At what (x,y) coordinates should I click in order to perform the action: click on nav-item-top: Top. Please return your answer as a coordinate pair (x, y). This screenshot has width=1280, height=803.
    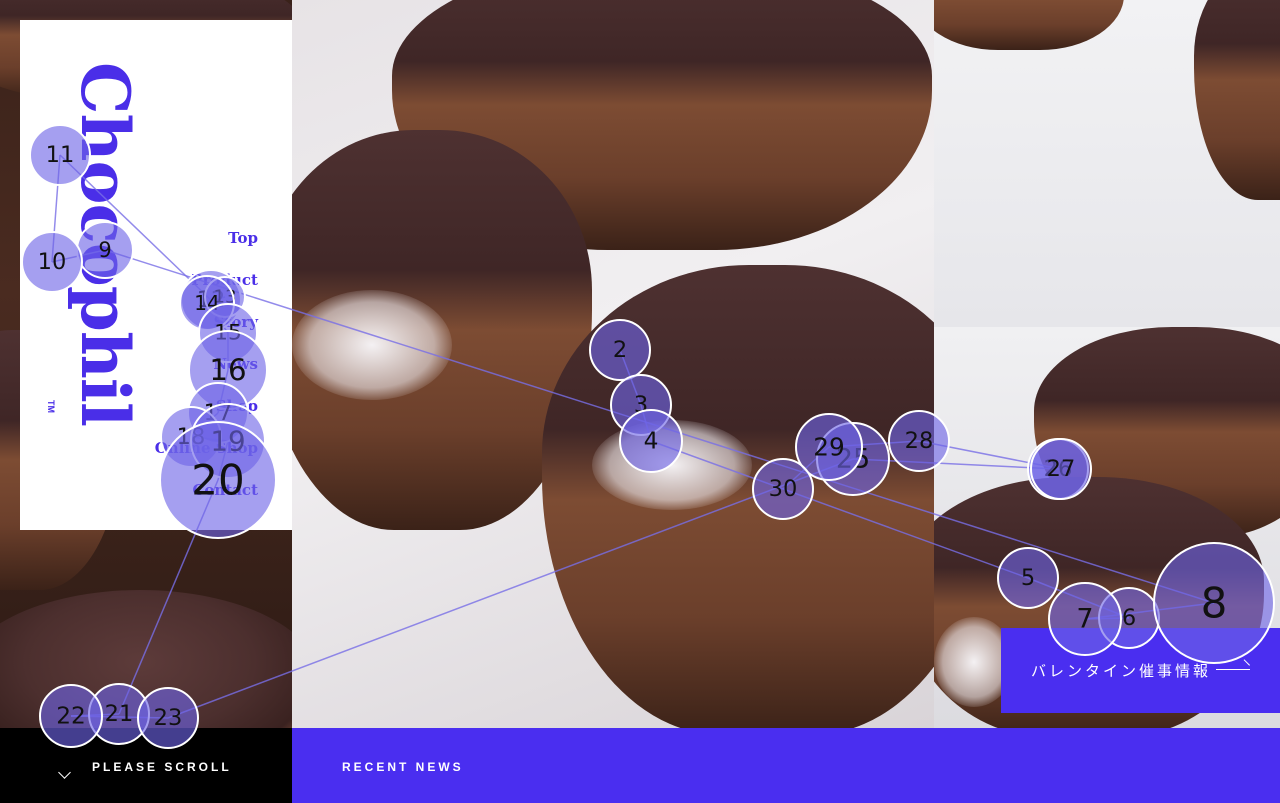
    Looking at the image, I should click on (243, 249).